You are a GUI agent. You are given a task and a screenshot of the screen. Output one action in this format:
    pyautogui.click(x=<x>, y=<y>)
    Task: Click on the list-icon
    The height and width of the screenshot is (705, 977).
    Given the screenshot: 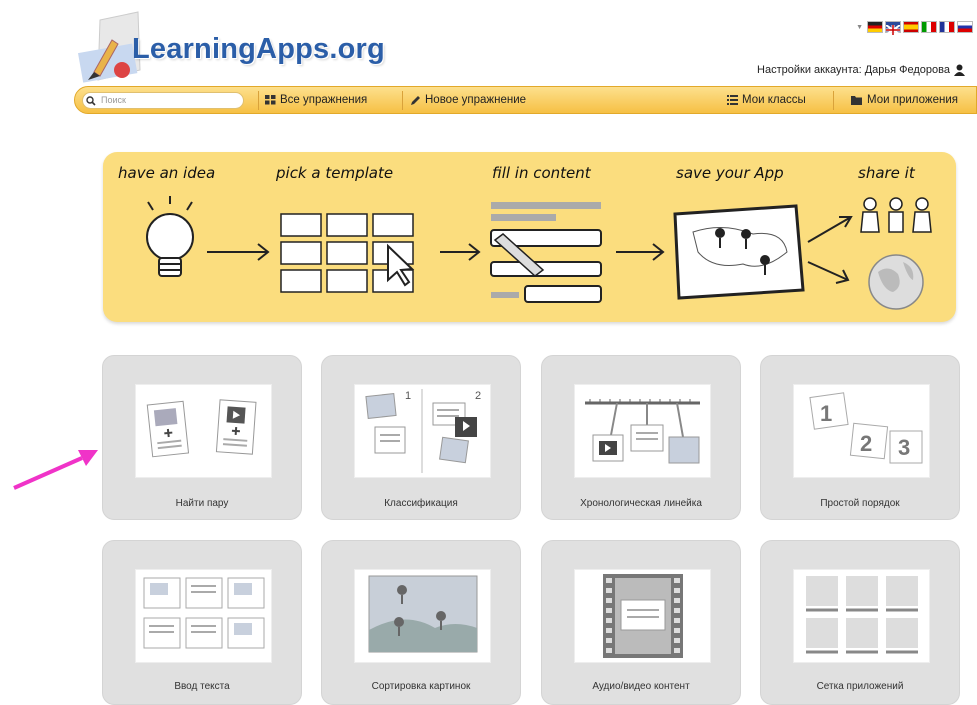 What is the action you would take?
    pyautogui.click(x=732, y=100)
    